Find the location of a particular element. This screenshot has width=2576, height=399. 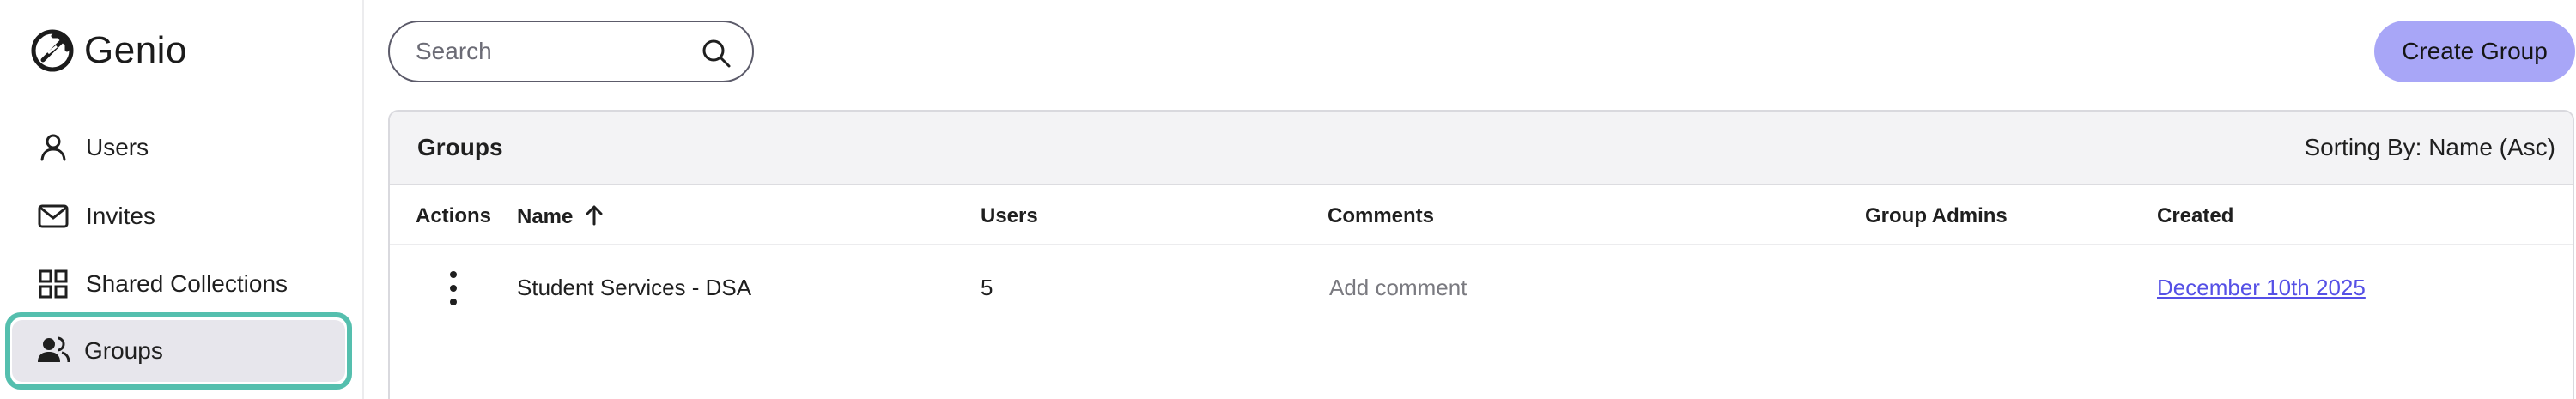

create-group-button: Create Group is located at coordinates (2474, 51).